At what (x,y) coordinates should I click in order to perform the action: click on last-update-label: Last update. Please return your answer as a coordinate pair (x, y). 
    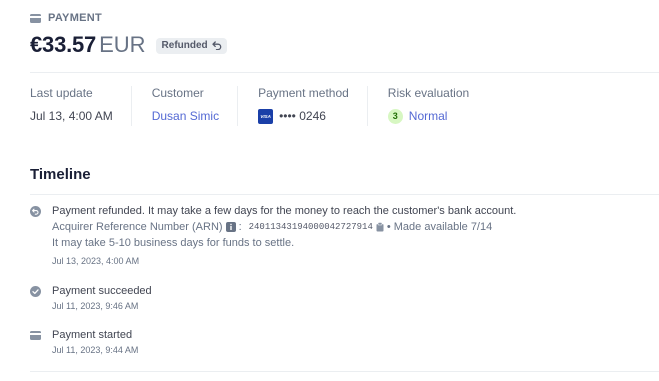
    Looking at the image, I should click on (61, 93).